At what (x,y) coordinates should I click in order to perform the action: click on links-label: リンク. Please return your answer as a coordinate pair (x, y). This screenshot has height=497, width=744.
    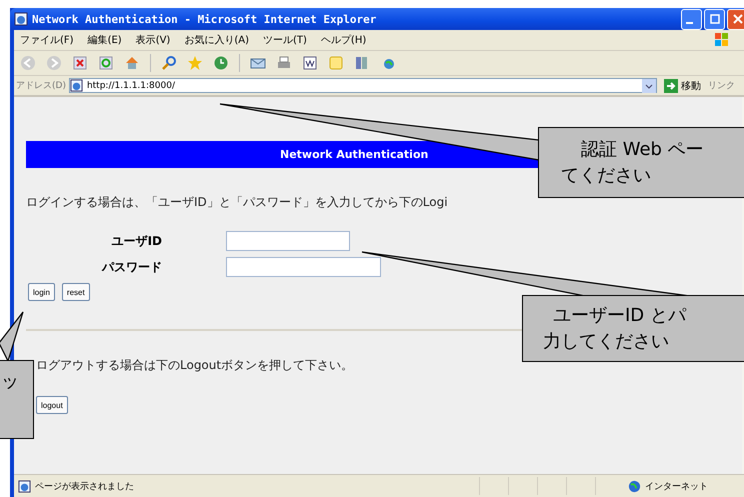
    Looking at the image, I should click on (721, 85).